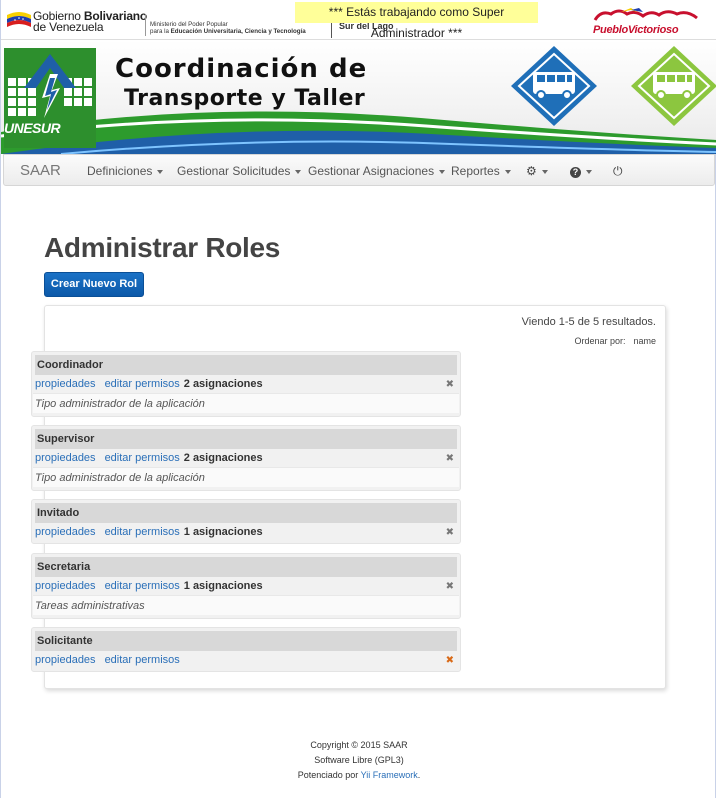 Image resolution: width=716 pixels, height=798 pixels. What do you see at coordinates (588, 322) in the screenshot?
I see `results-summary: Viendo 1-5 de 5 resultados.` at bounding box center [588, 322].